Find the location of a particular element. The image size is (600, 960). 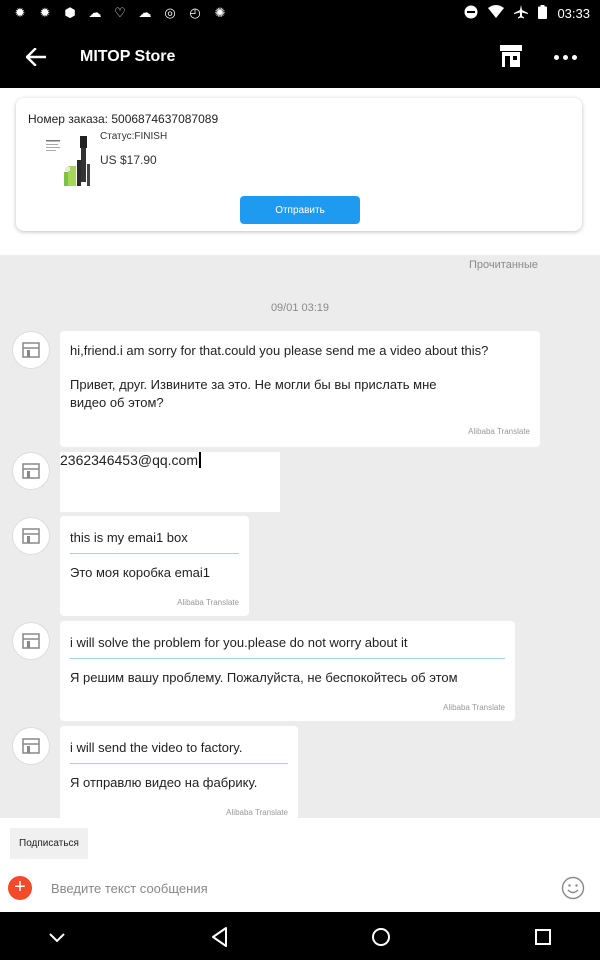

email-address: 2362346453@qq.com is located at coordinates (129, 460).